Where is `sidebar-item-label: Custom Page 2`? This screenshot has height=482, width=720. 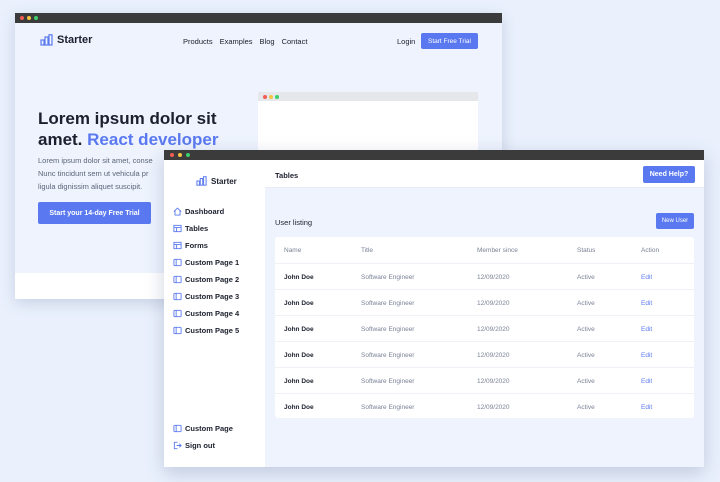
sidebar-item-label: Custom Page 2 is located at coordinates (212, 279).